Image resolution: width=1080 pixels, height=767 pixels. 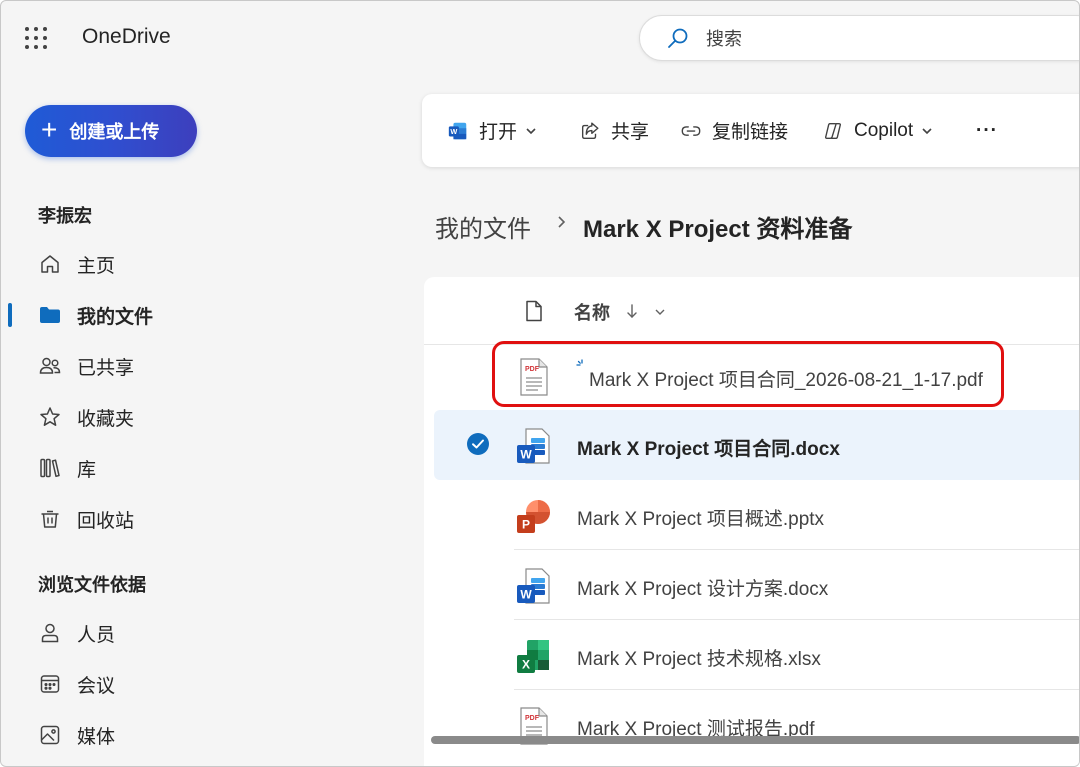 I want to click on word-app-icon: W, so click(x=457, y=130).